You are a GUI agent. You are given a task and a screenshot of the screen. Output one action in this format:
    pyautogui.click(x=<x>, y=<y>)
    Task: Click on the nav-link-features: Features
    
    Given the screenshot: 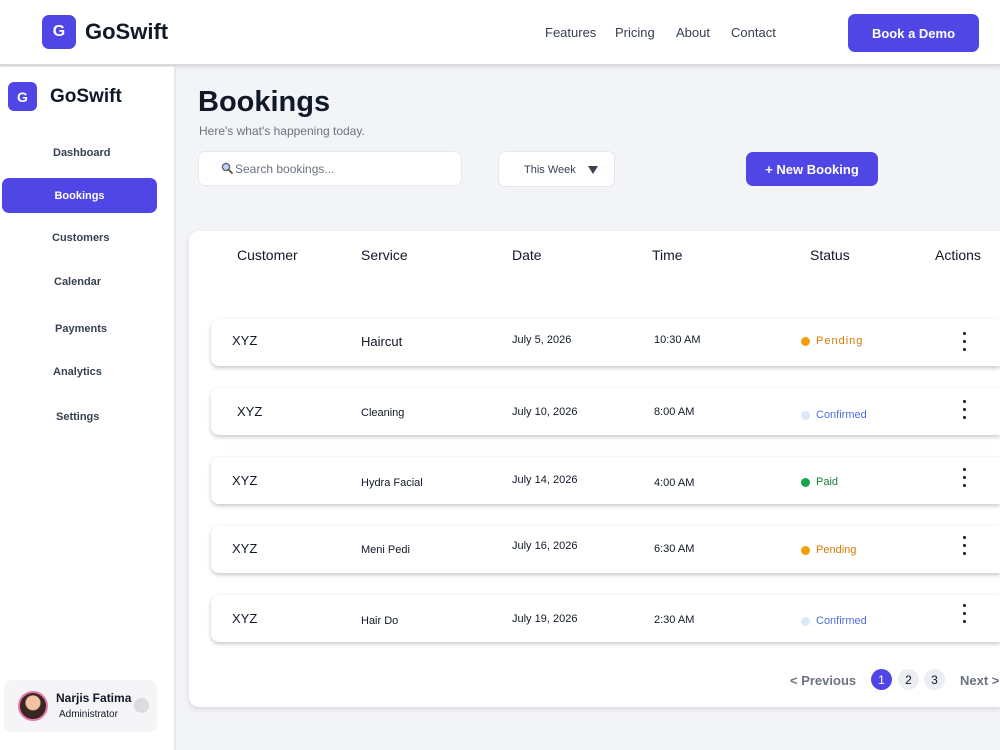 What is the action you would take?
    pyautogui.click(x=570, y=32)
    